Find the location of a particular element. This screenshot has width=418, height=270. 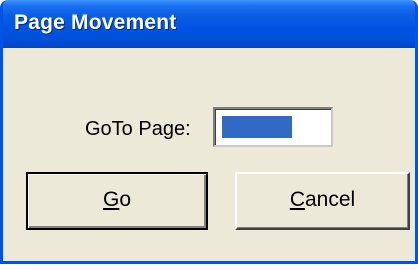

go-button: Go is located at coordinates (117, 201).